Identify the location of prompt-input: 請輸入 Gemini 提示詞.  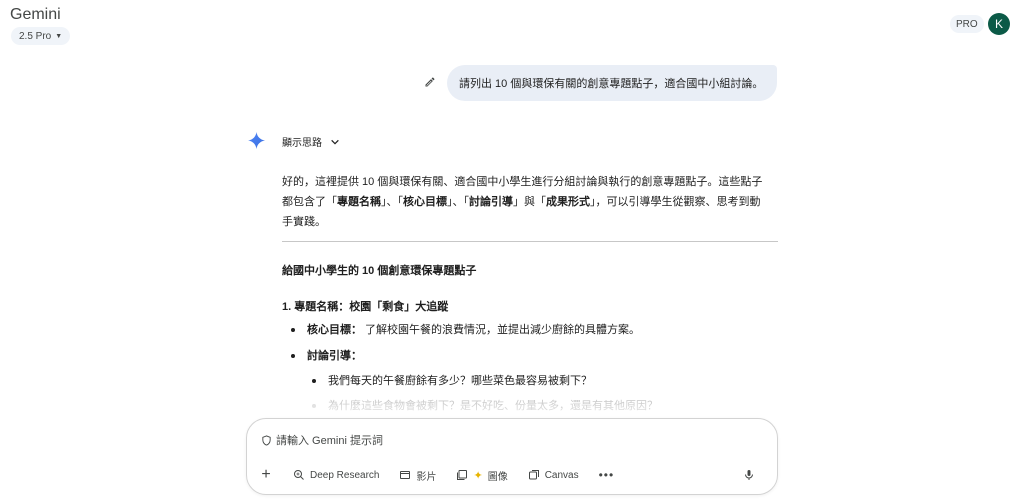
(322, 440).